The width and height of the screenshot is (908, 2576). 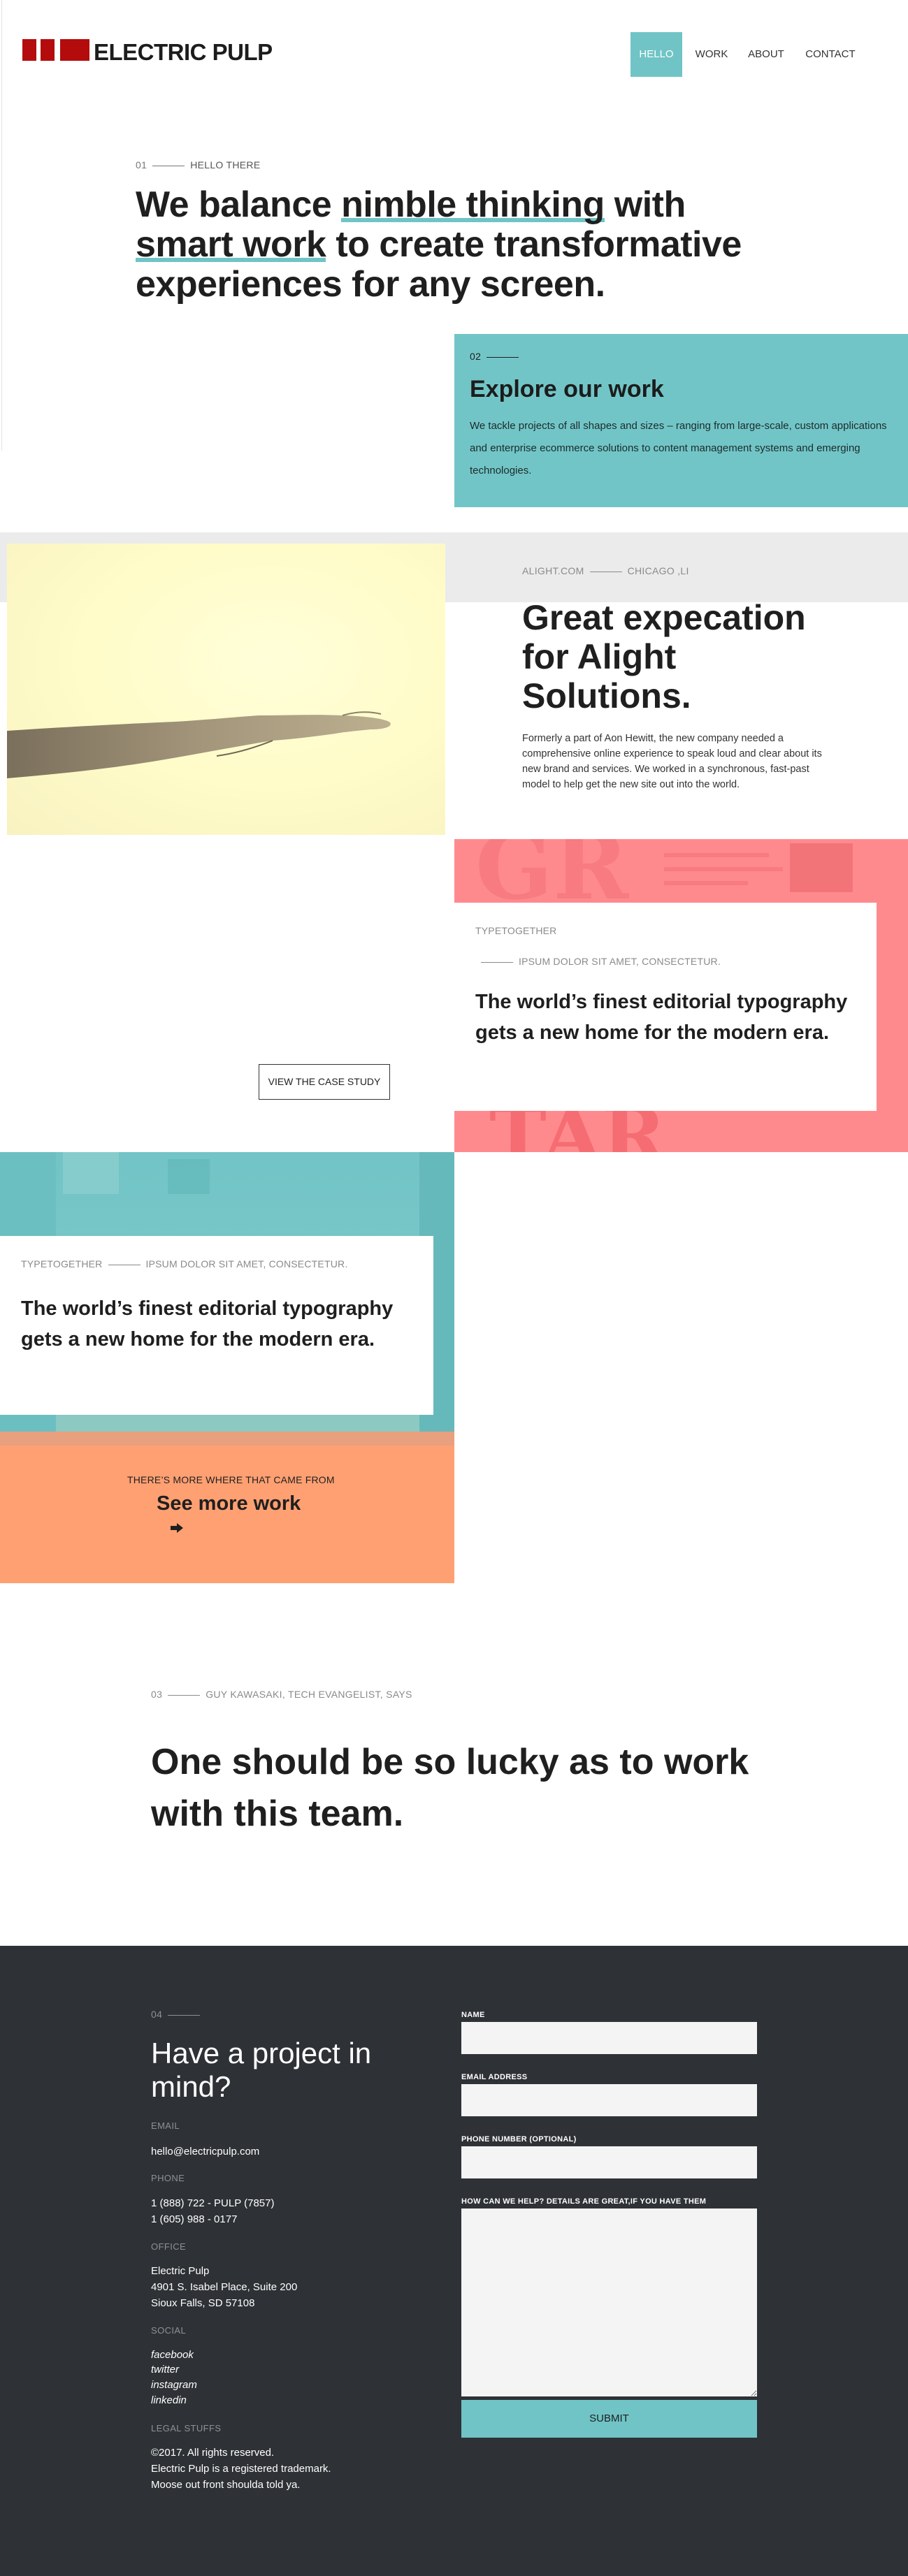 What do you see at coordinates (213, 2203) in the screenshot?
I see `phone-1: 1 (888) 722 - PULP (7857)` at bounding box center [213, 2203].